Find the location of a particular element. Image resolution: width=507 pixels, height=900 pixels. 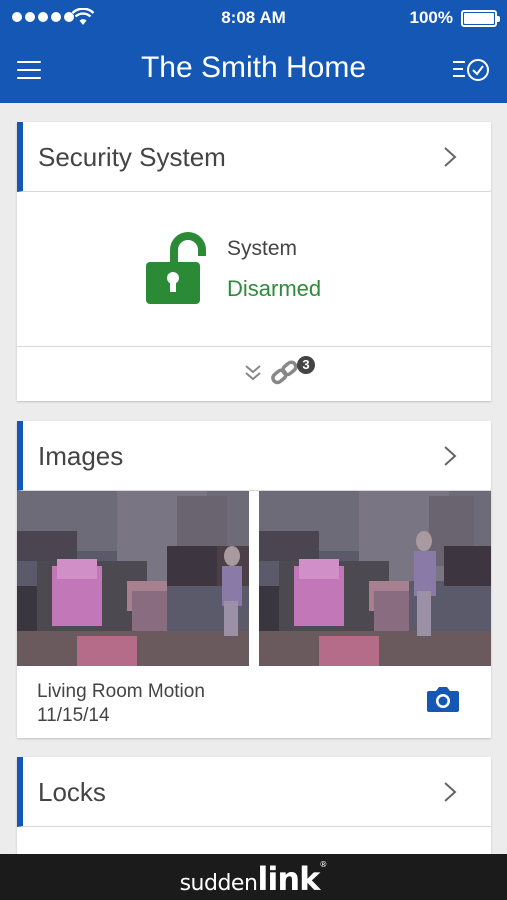

nav-bar: The Smith Home is located at coordinates (253, 69).